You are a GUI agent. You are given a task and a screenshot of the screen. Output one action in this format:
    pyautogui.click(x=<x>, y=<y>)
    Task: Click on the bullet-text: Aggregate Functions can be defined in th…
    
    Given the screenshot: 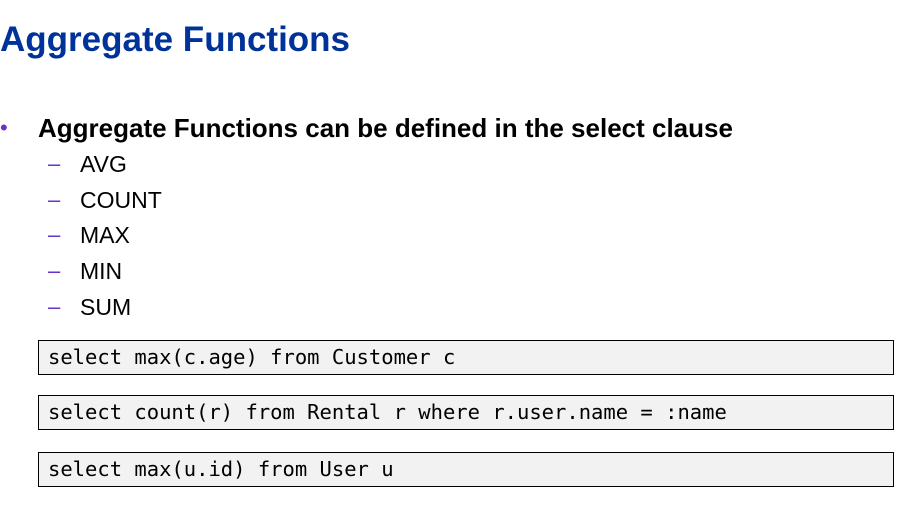 What is the action you would take?
    pyautogui.click(x=385, y=128)
    